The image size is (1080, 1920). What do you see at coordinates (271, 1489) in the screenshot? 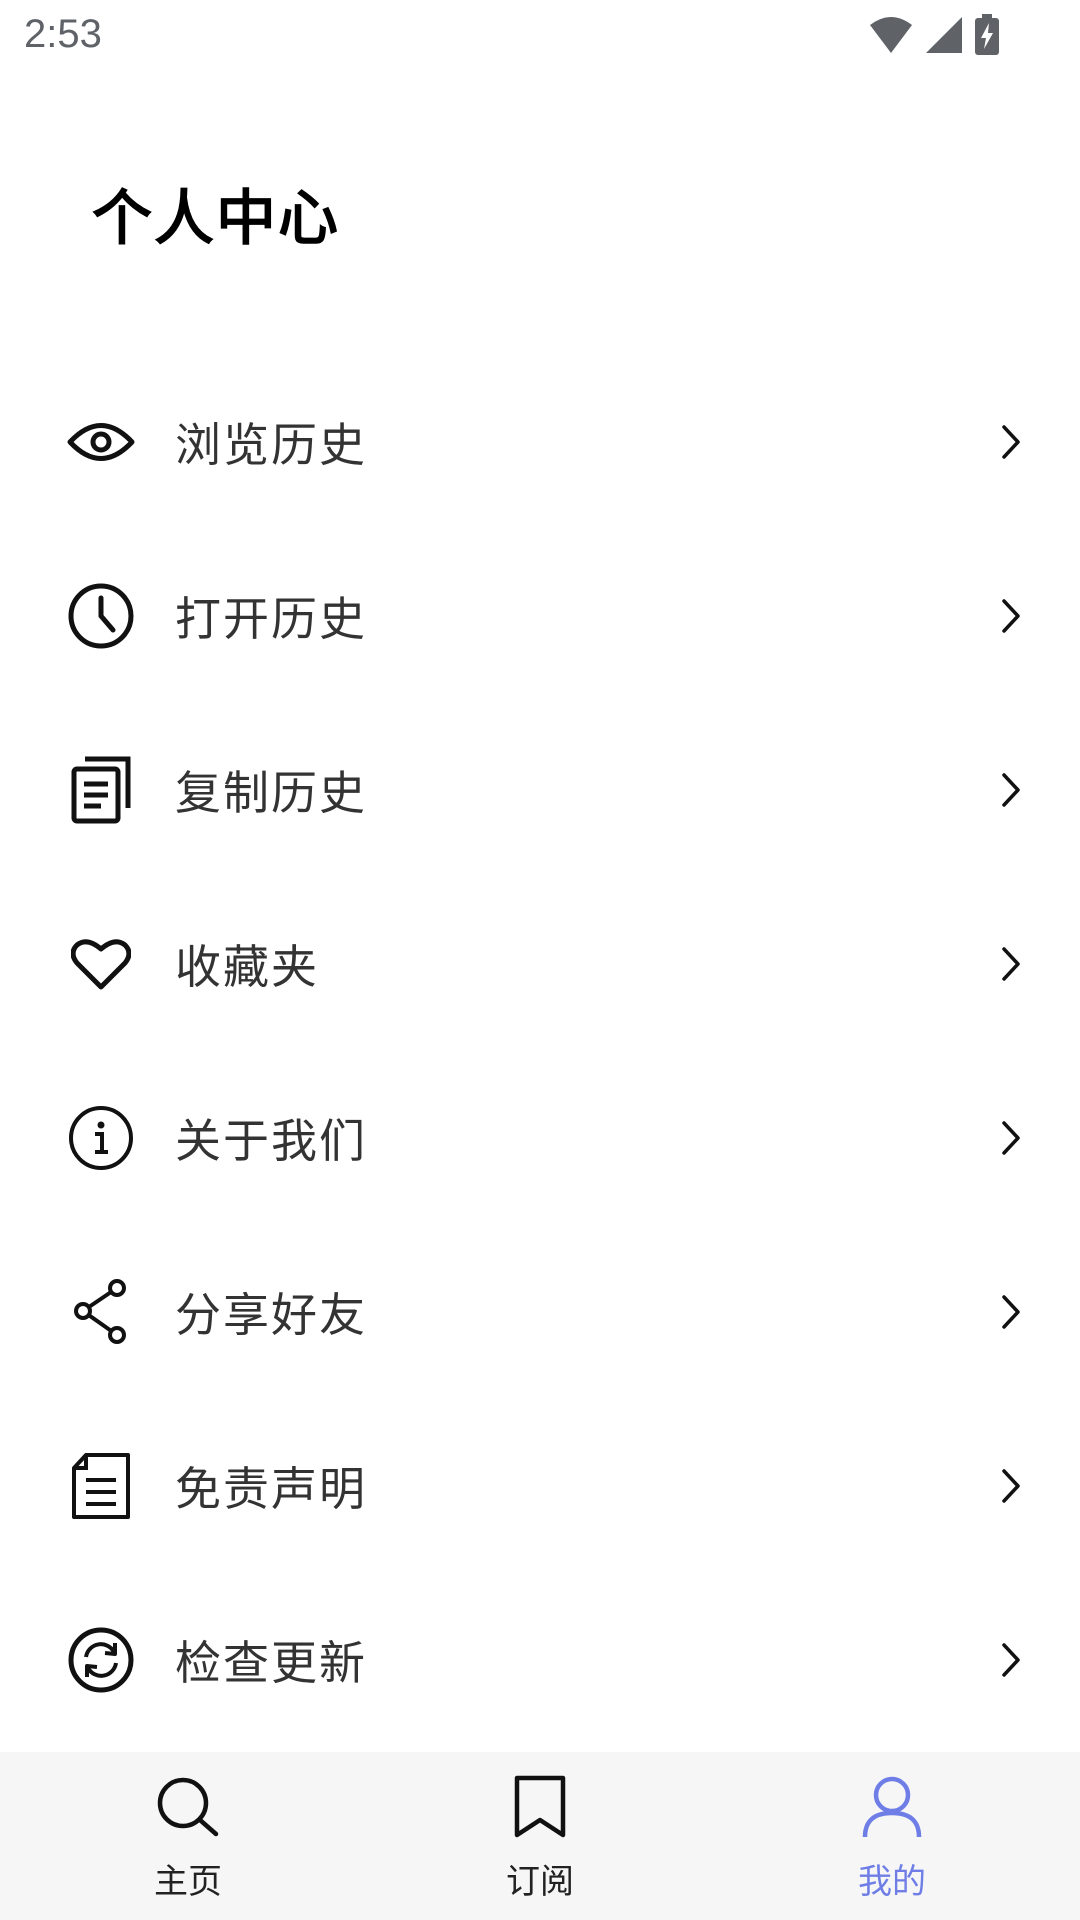
I see `menu-item-label: 免责声明` at bounding box center [271, 1489].